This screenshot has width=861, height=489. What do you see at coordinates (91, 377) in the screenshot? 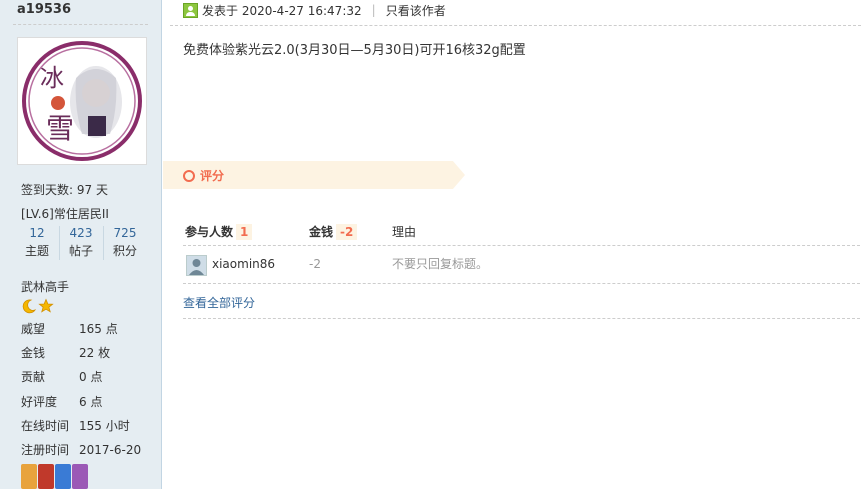
I see `info-value: 0 点` at bounding box center [91, 377].